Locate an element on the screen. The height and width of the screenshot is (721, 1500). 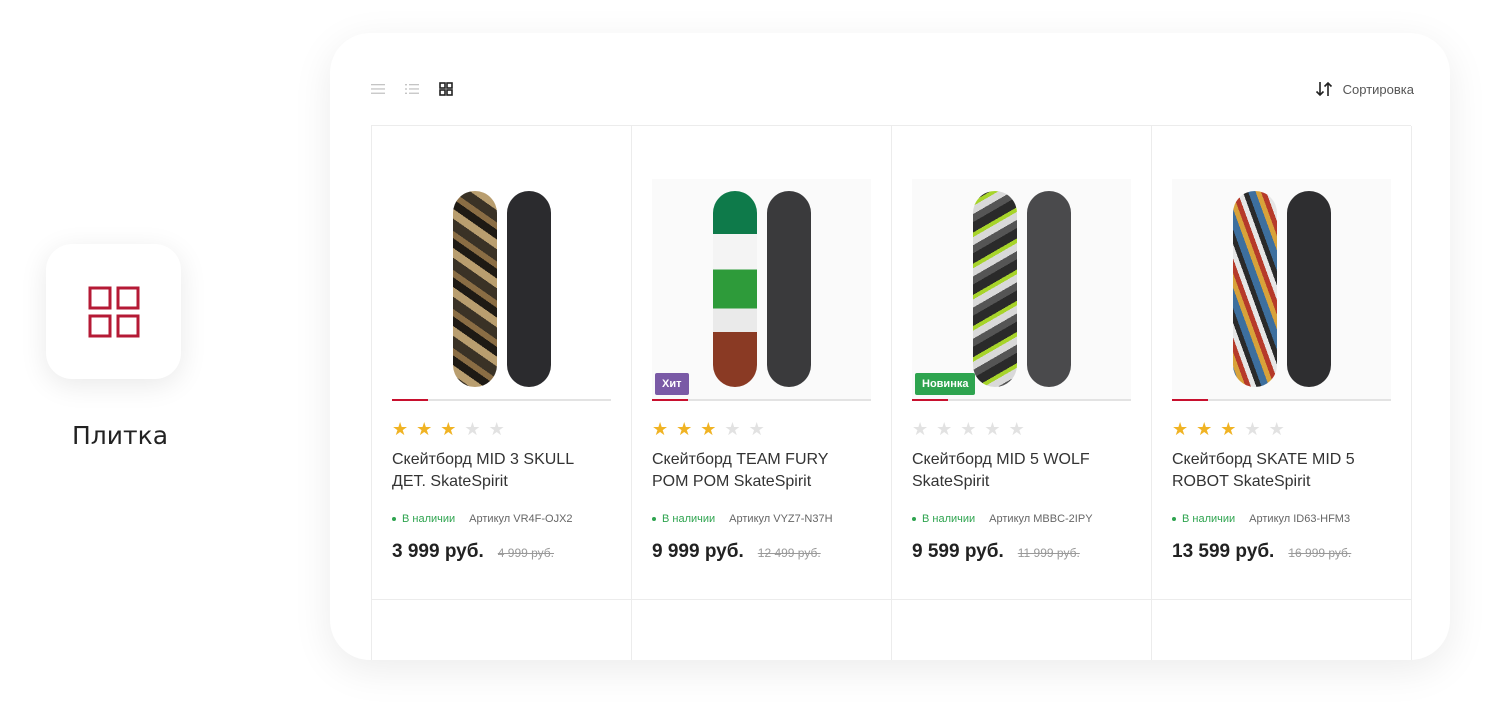
product-image: Новинка is located at coordinates (1021, 290).